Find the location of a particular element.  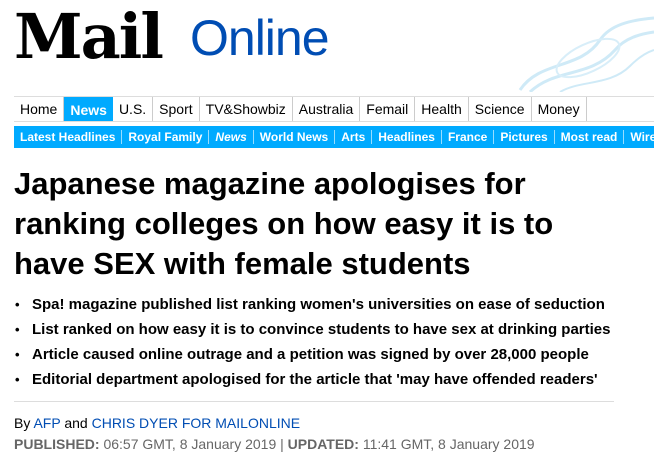

nav-item-science: Science is located at coordinates (500, 109).